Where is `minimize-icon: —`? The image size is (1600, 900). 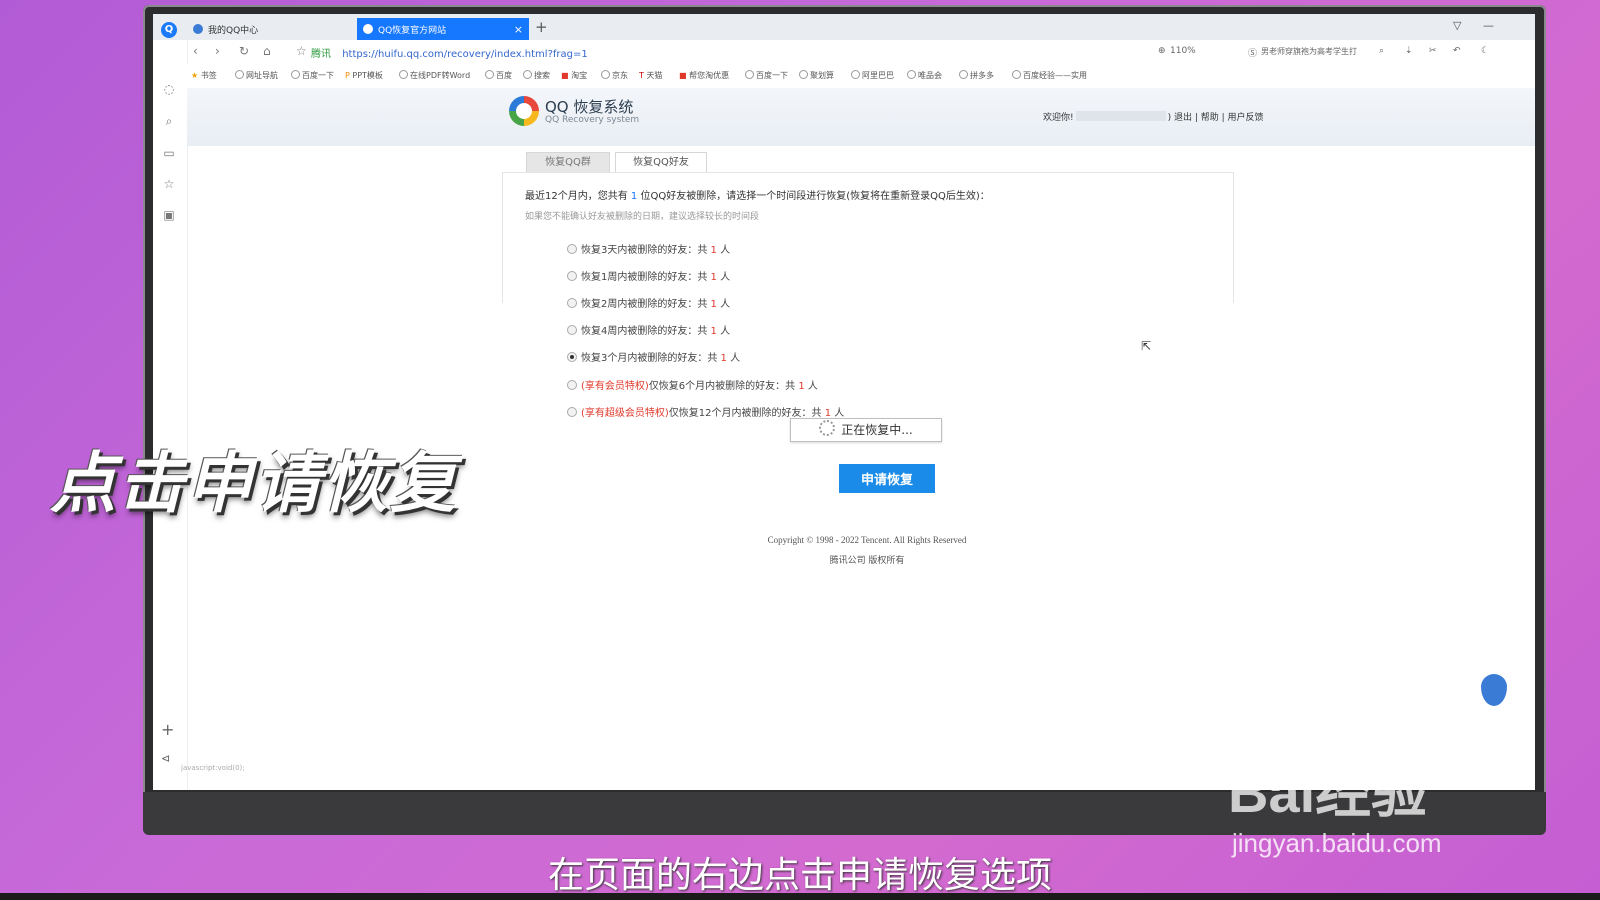 minimize-icon: — is located at coordinates (1488, 25).